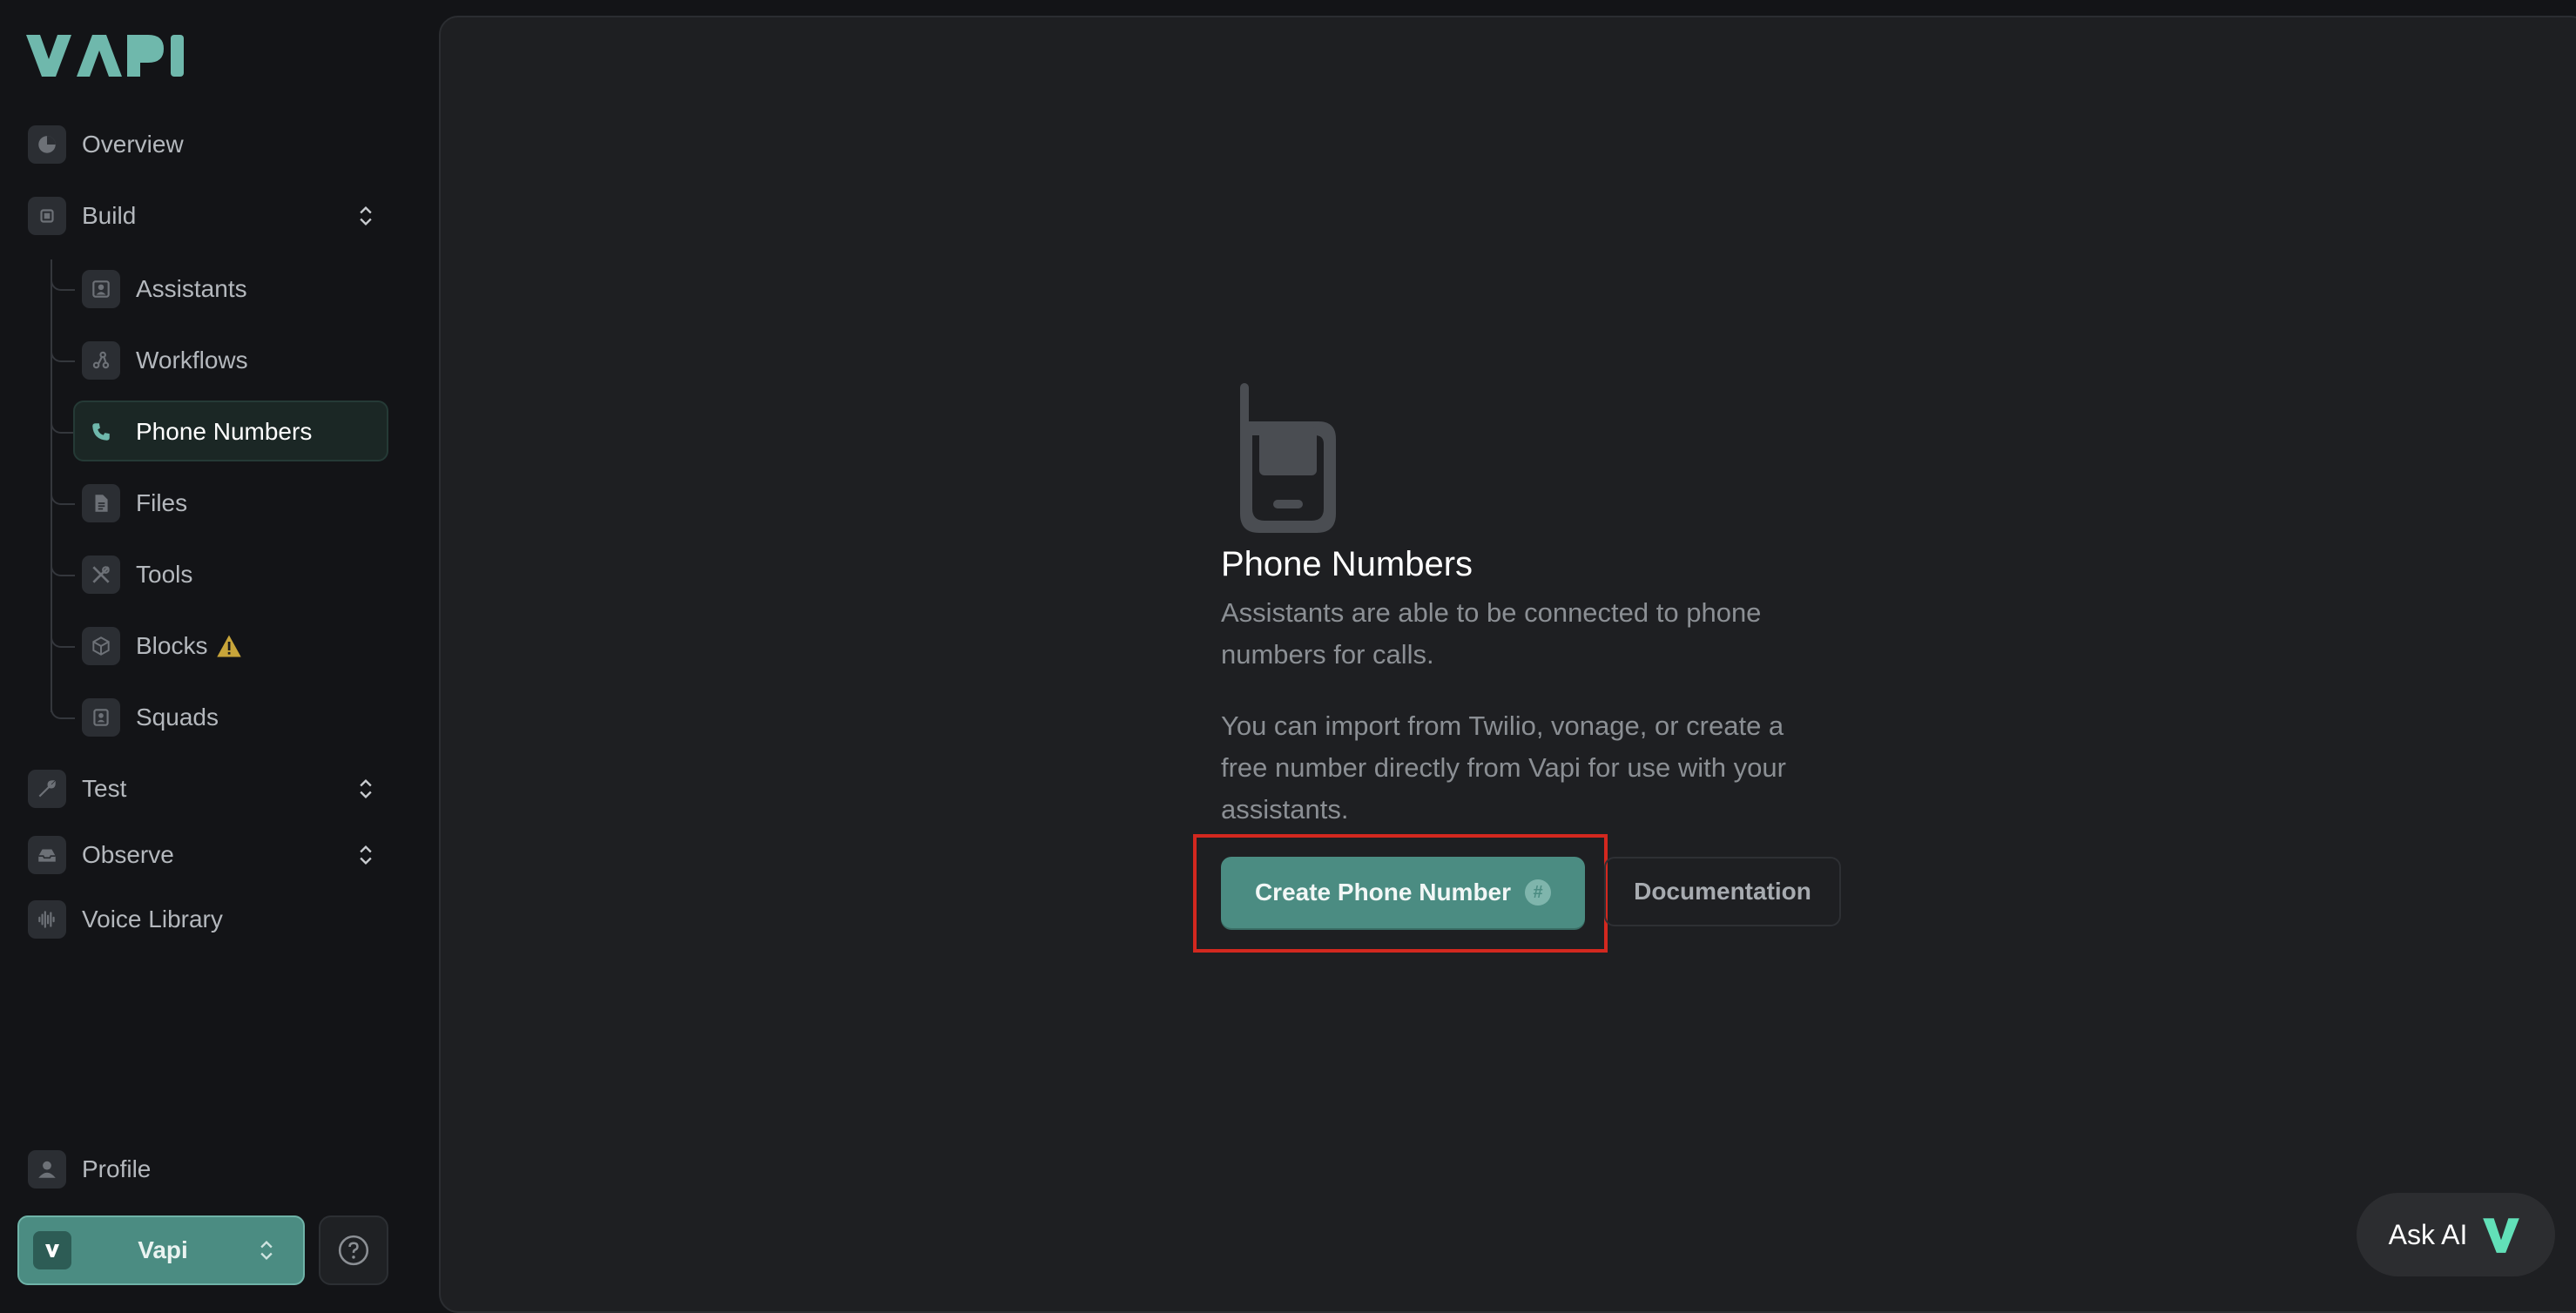  Describe the element at coordinates (47, 216) in the screenshot. I see `chip-icon` at that location.